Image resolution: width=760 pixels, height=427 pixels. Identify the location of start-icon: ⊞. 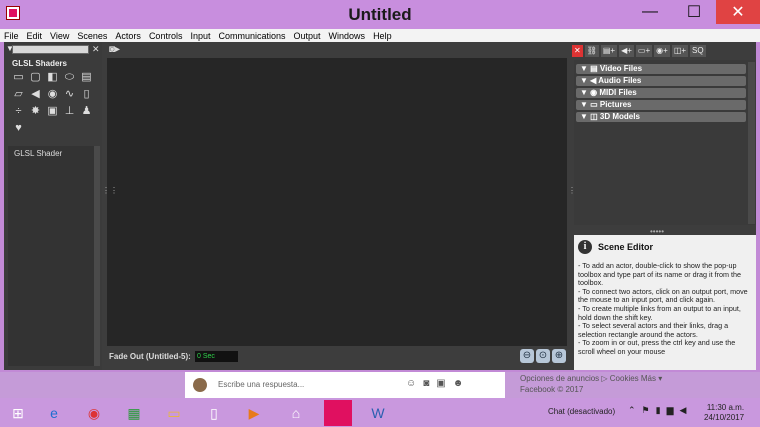
(18, 413).